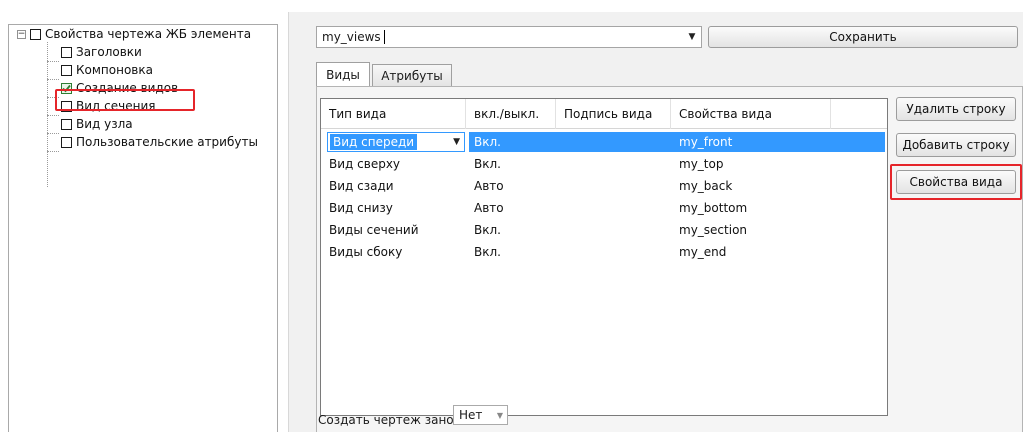 The width and height of the screenshot is (1023, 432). I want to click on column-header-empty, so click(859, 114).